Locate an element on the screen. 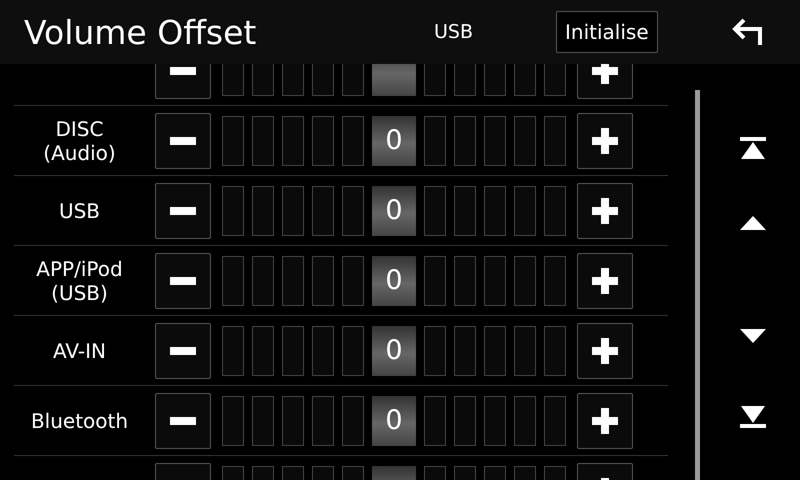 The height and width of the screenshot is (480, 800). initialise-button: Initialise is located at coordinates (607, 32).